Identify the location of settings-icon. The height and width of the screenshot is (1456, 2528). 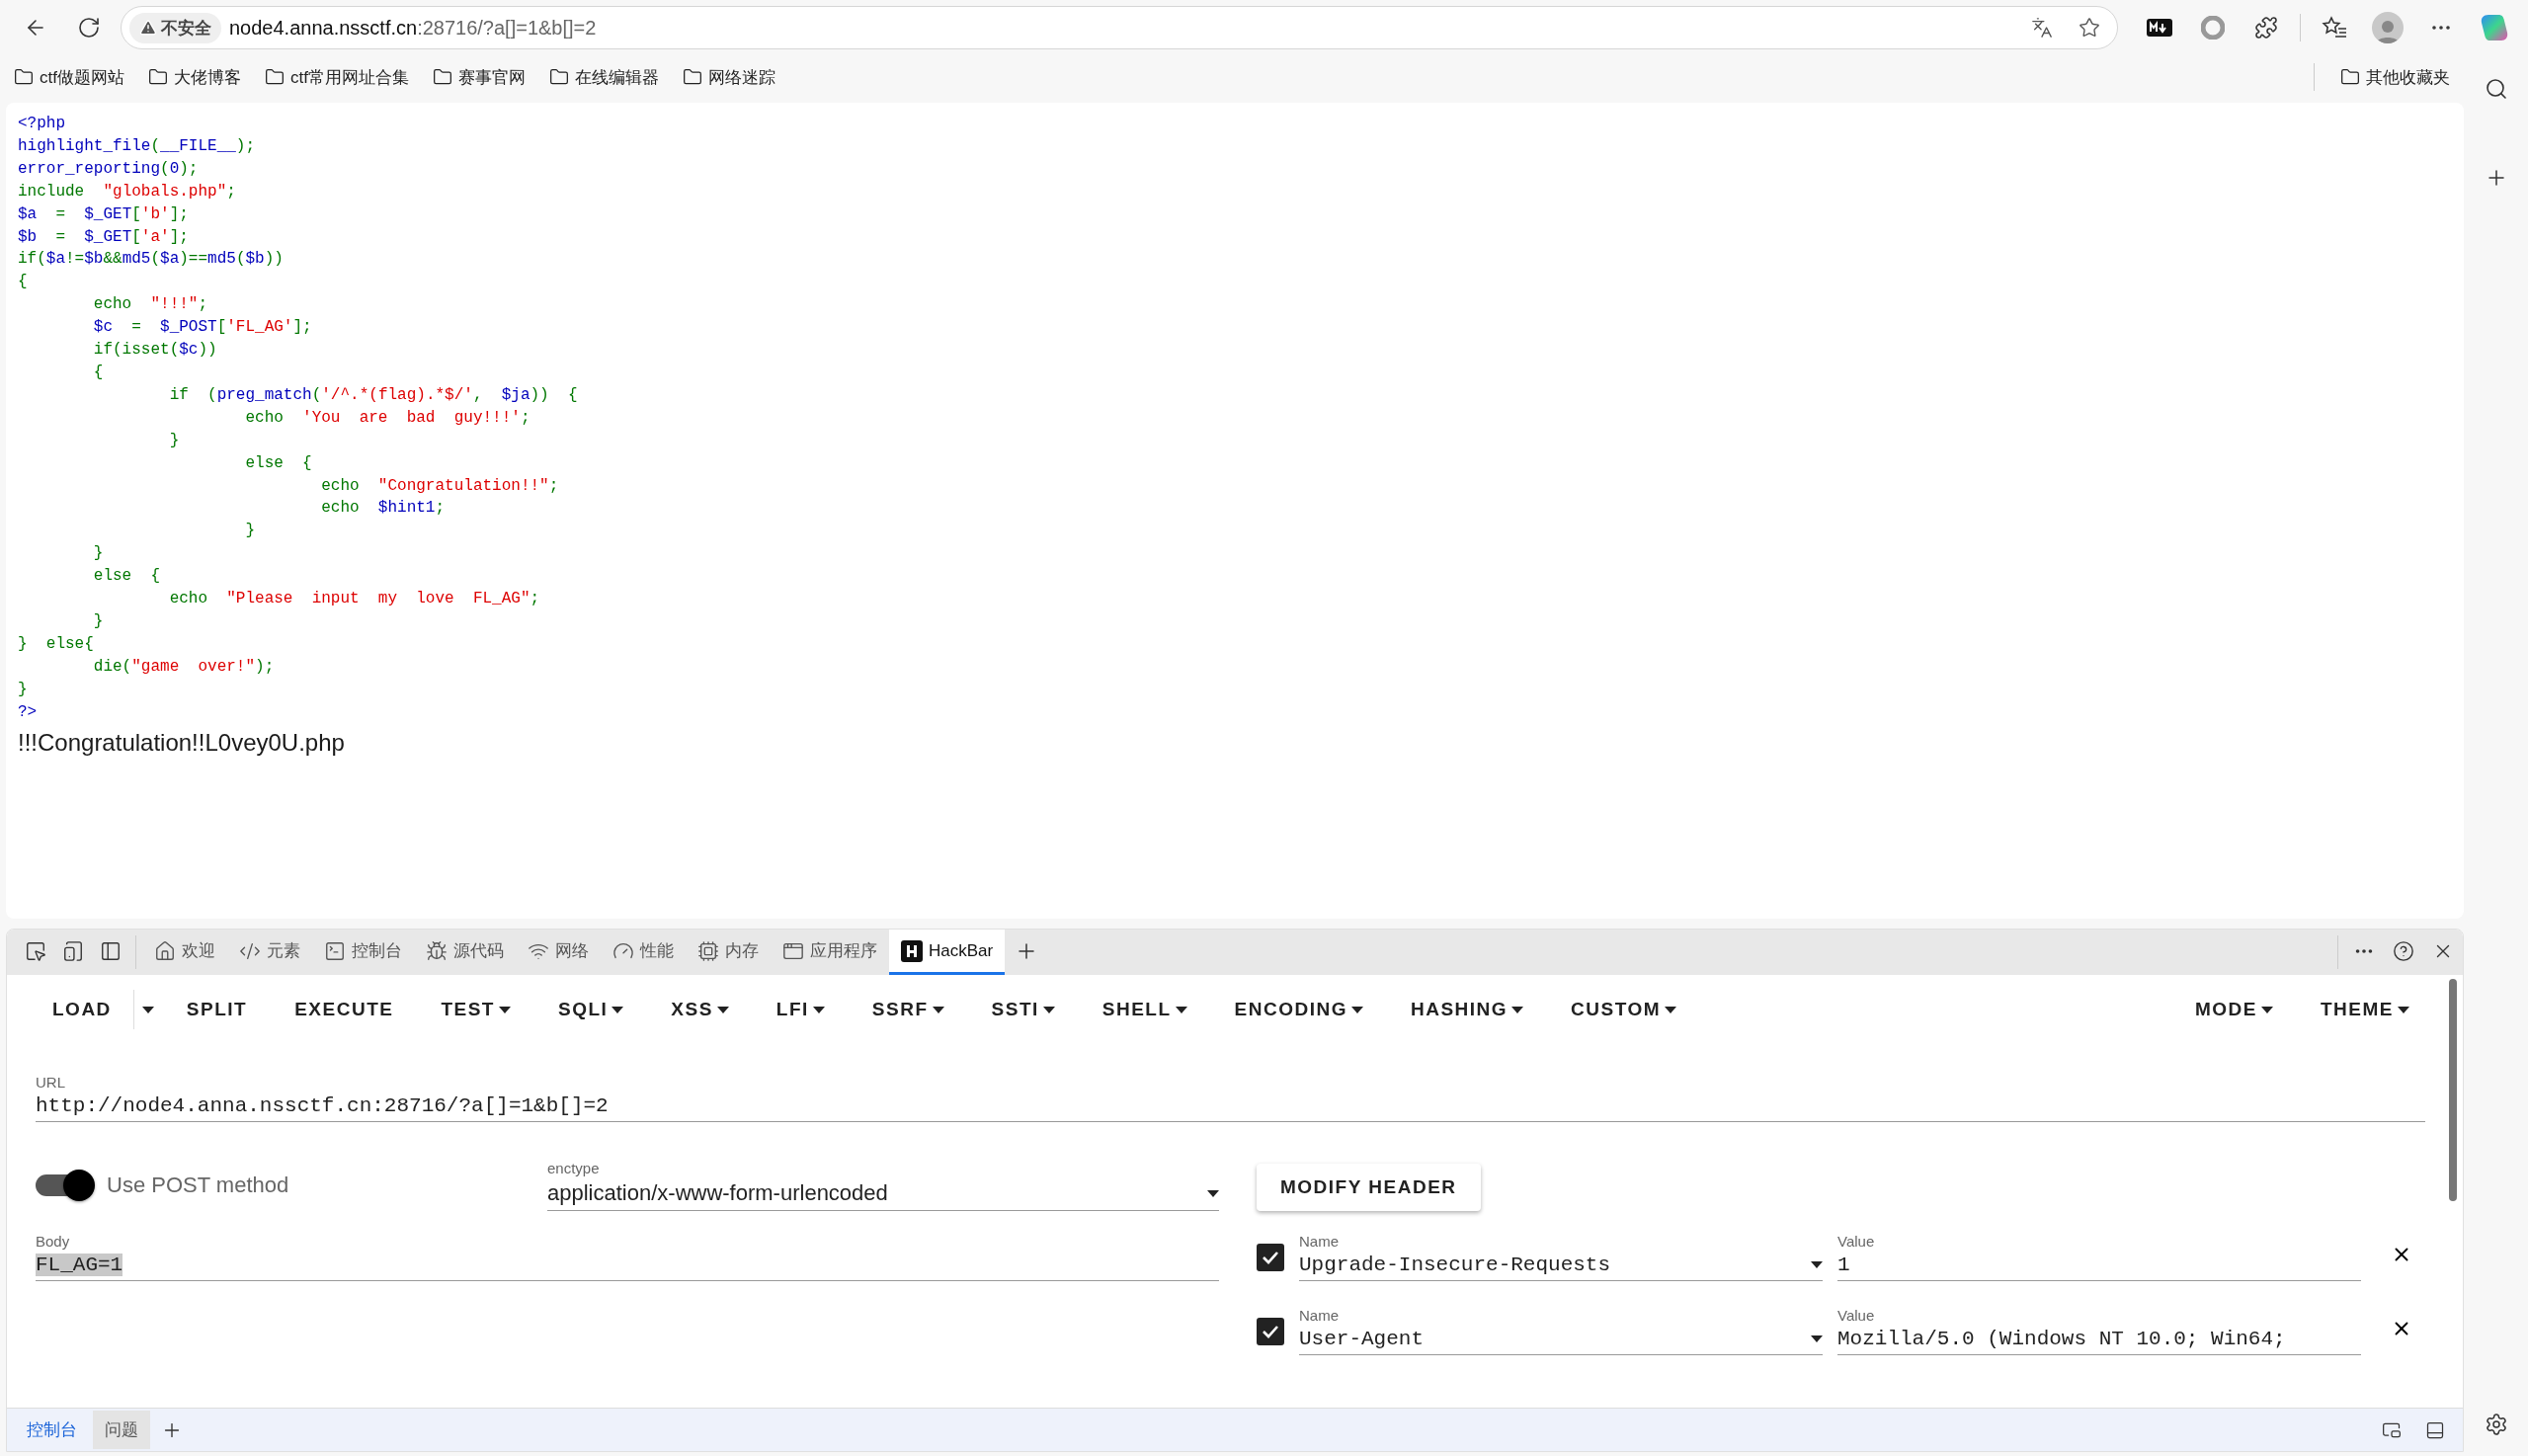
(2496, 1424).